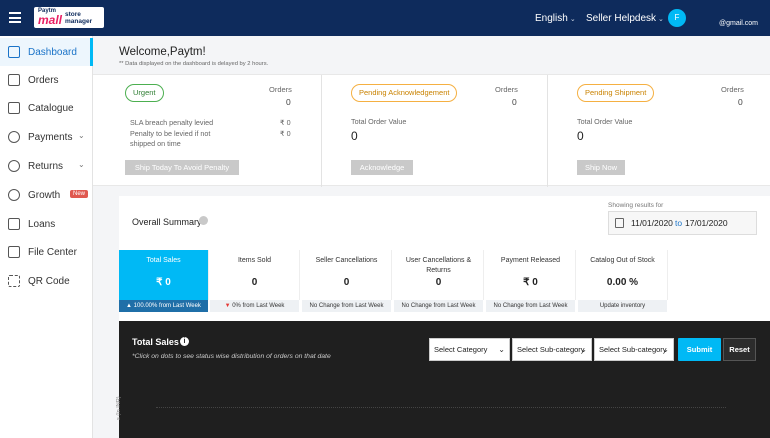 Image resolution: width=770 pixels, height=438 pixels. I want to click on info-icon, so click(203, 220).